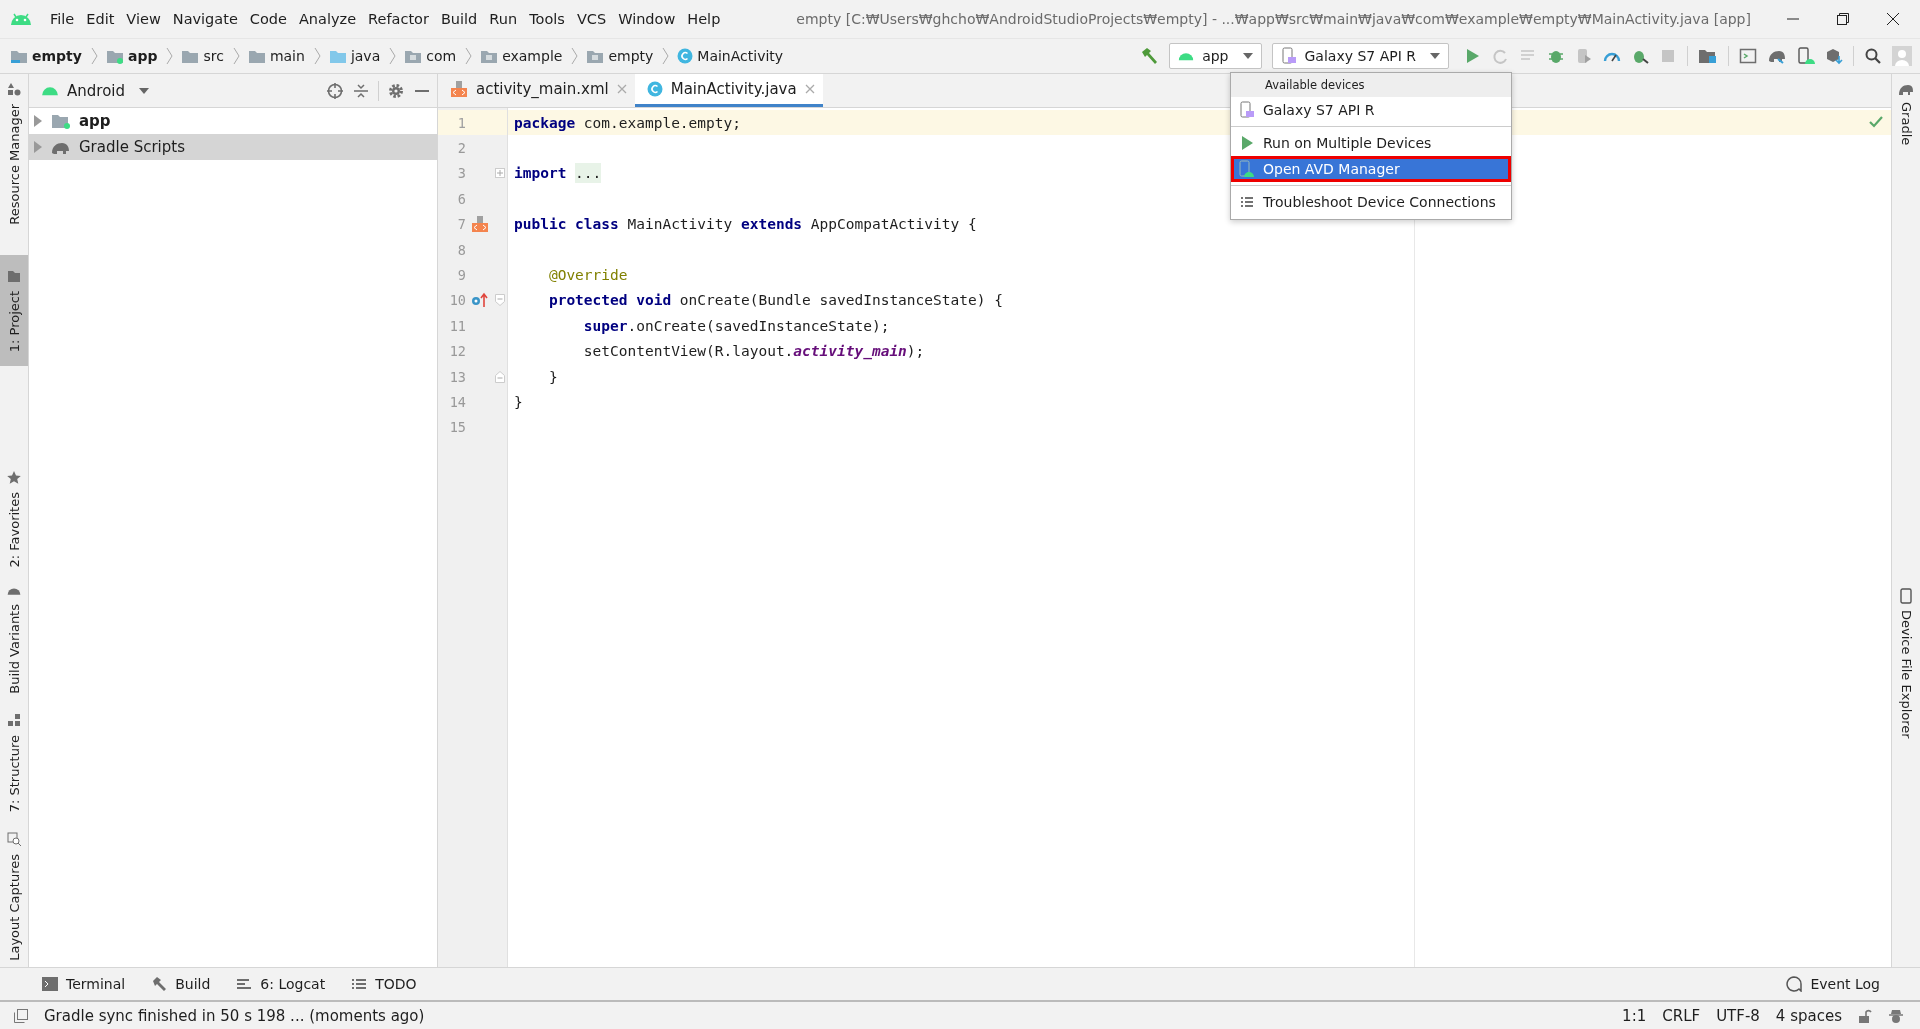 This screenshot has height=1029, width=1920. I want to click on editor-tab: activity_main.xml, so click(536, 90).